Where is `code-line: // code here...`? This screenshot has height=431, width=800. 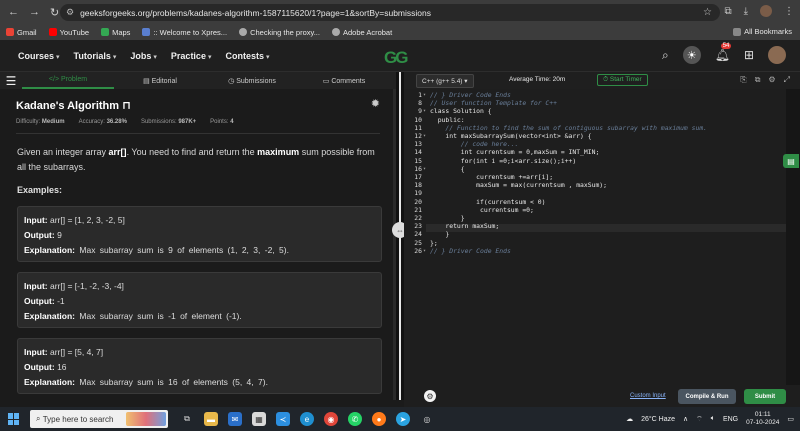
code-line: // code here... is located at coordinates (474, 144).